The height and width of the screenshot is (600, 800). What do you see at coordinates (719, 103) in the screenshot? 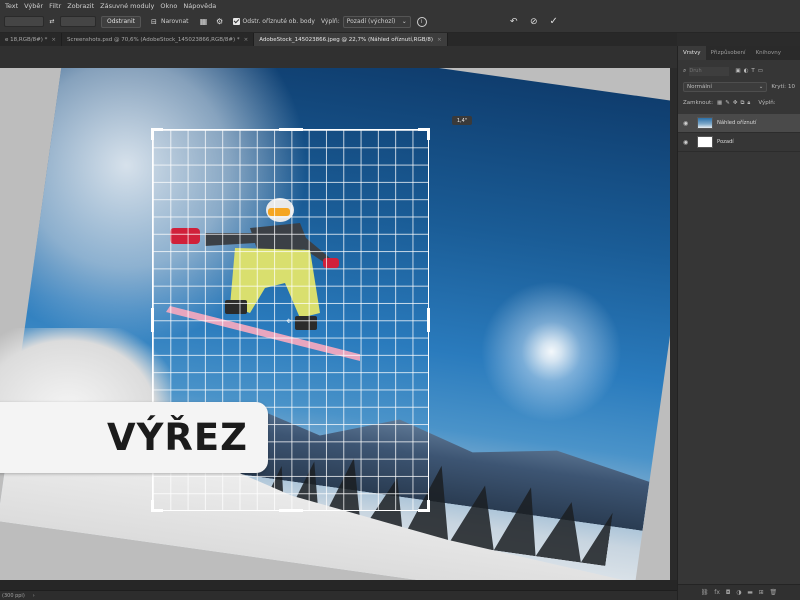
I see `lock-pixels-icon: ▦` at bounding box center [719, 103].